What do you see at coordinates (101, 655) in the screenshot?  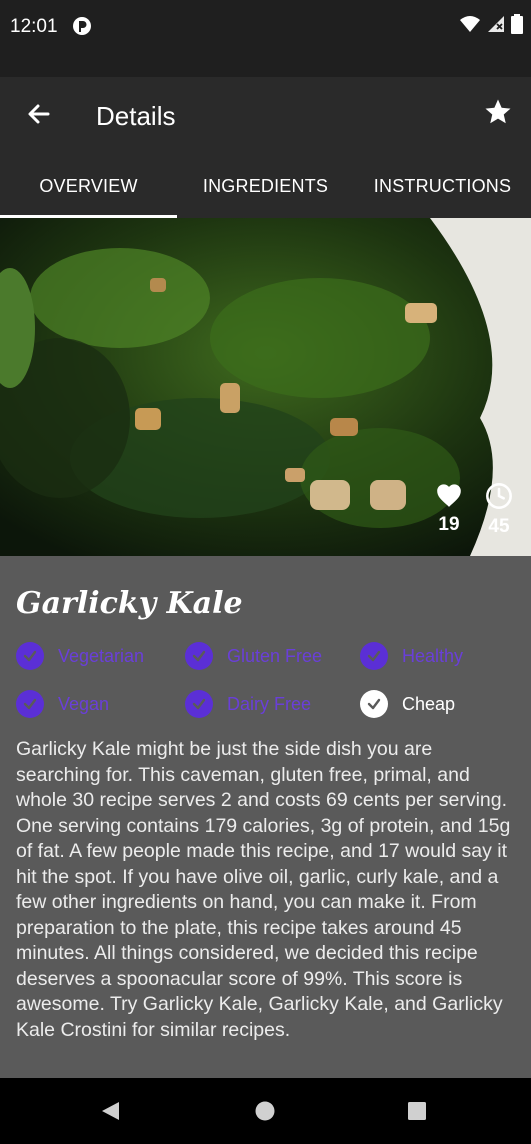 I see `tag-label: Vegetarian` at bounding box center [101, 655].